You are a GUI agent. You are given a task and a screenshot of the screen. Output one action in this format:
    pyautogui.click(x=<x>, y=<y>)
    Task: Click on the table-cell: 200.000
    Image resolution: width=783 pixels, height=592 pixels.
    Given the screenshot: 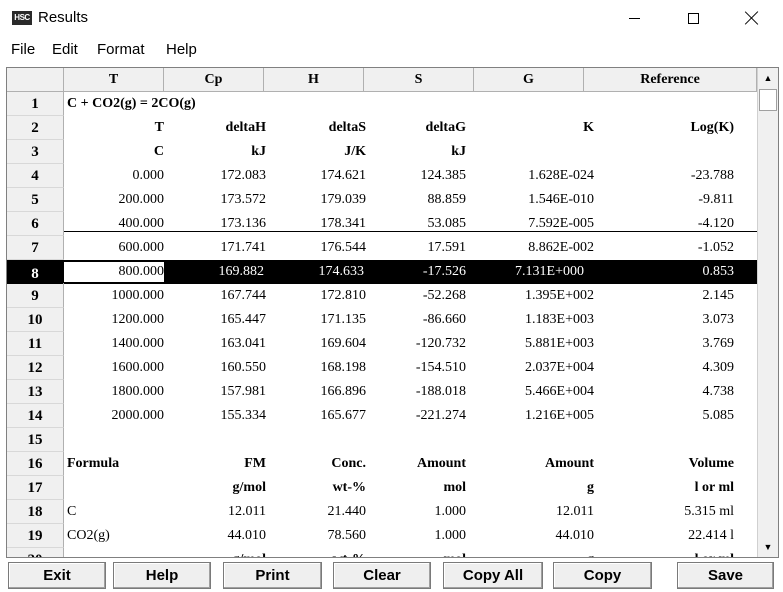 What is the action you would take?
    pyautogui.click(x=114, y=200)
    